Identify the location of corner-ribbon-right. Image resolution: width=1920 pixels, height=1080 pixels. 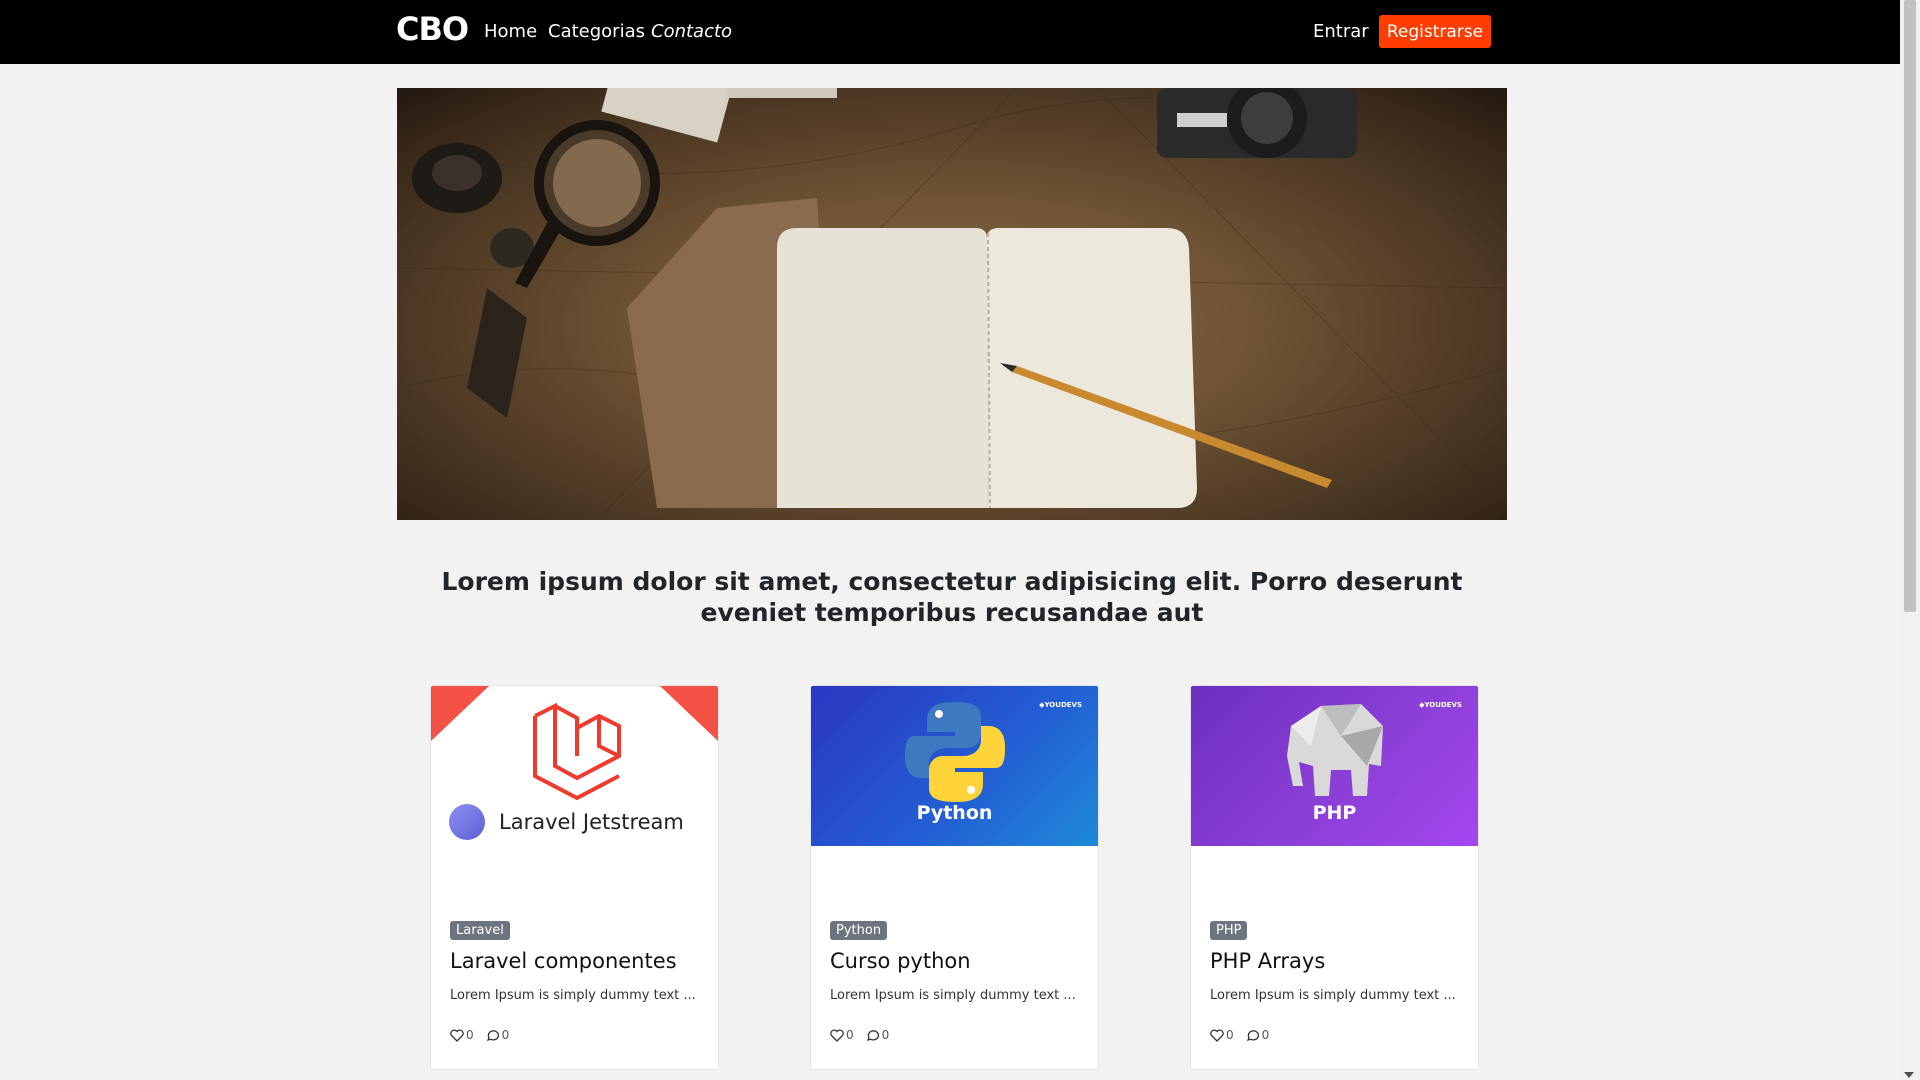
(689, 713).